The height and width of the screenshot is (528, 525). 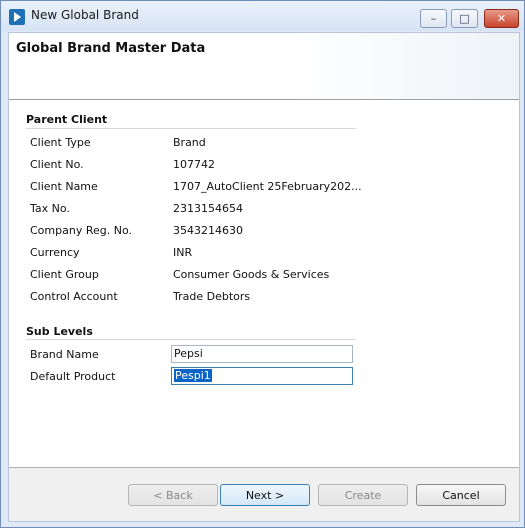 I want to click on page-header: Global Brand Master Data, so click(x=264, y=66).